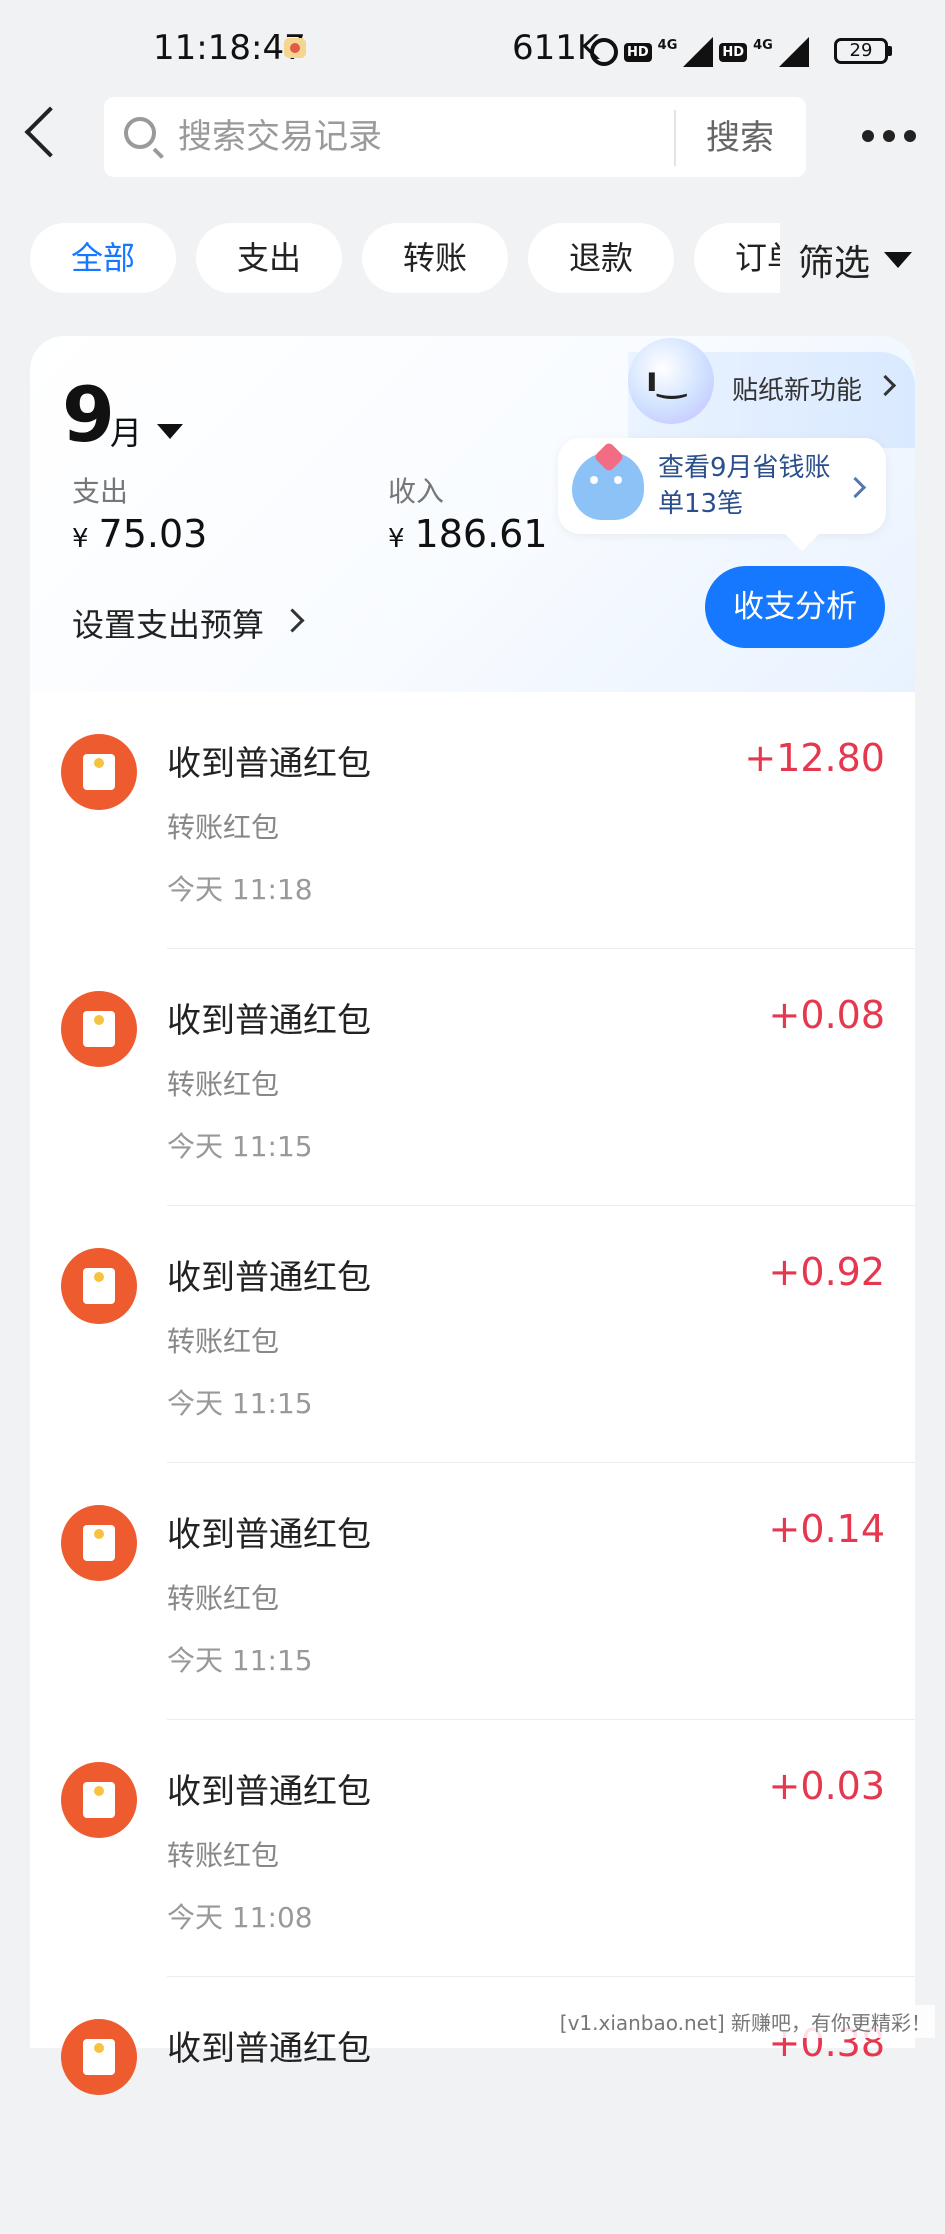 The width and height of the screenshot is (945, 2234). I want to click on tab-all: 全部, so click(103, 258).